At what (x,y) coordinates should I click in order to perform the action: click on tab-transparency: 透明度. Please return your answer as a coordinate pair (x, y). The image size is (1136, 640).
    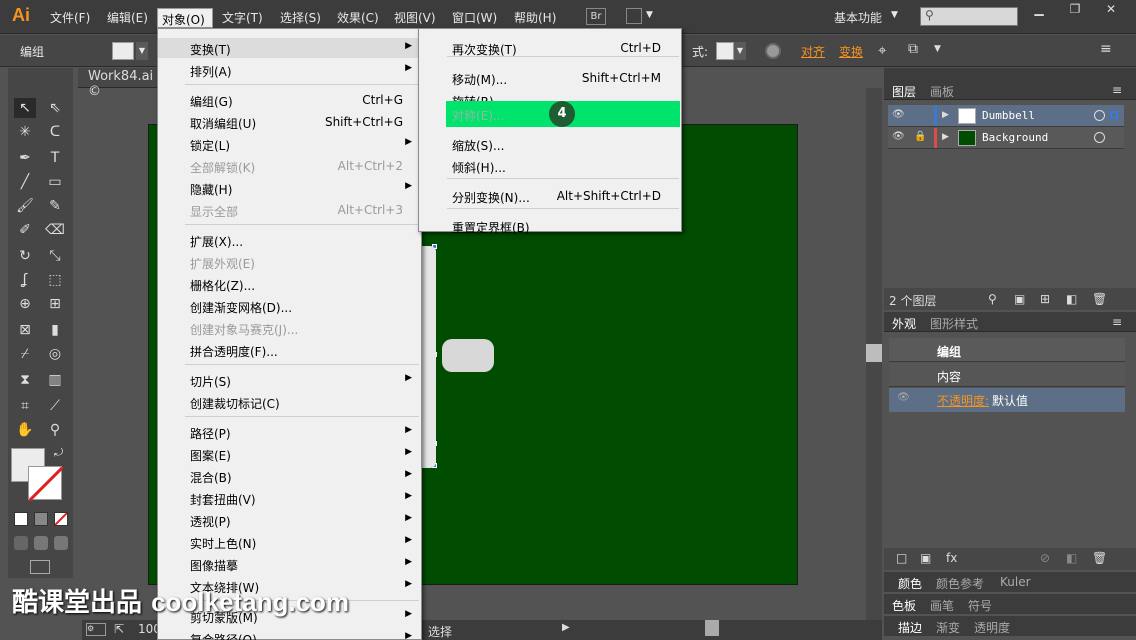
    Looking at the image, I should click on (992, 627).